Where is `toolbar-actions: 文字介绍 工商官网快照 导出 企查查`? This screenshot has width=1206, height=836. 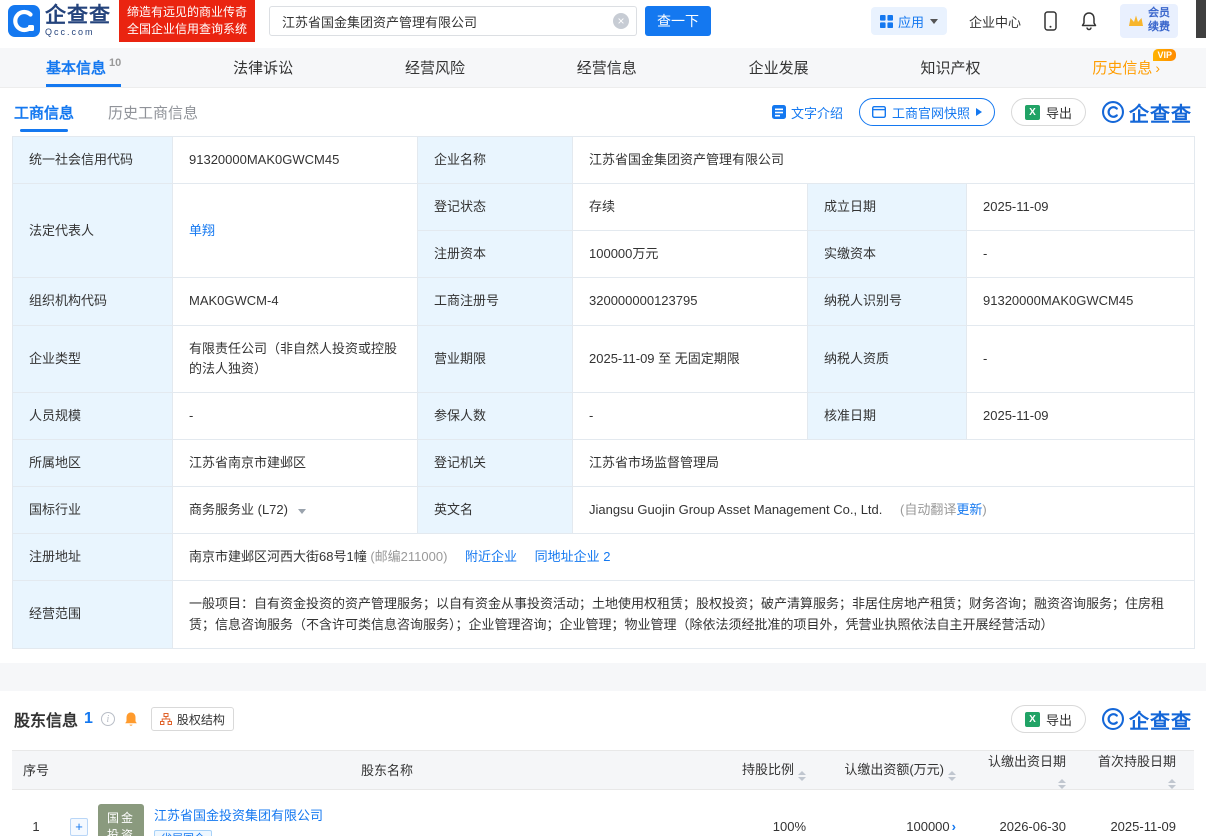
toolbar-actions: 文字介绍 工商官网快照 导出 企查查 is located at coordinates (981, 112).